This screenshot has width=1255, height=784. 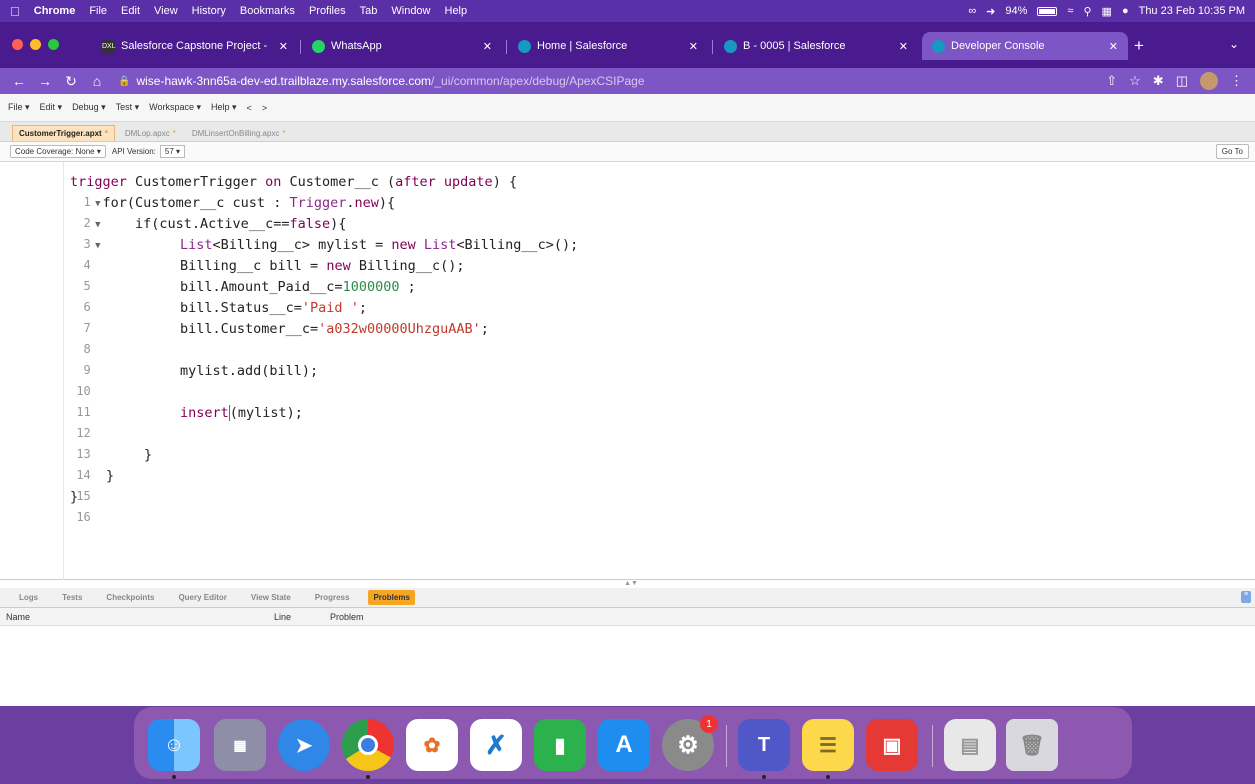 What do you see at coordinates (990, 11) in the screenshot?
I see `arrow-icon: ➜` at bounding box center [990, 11].